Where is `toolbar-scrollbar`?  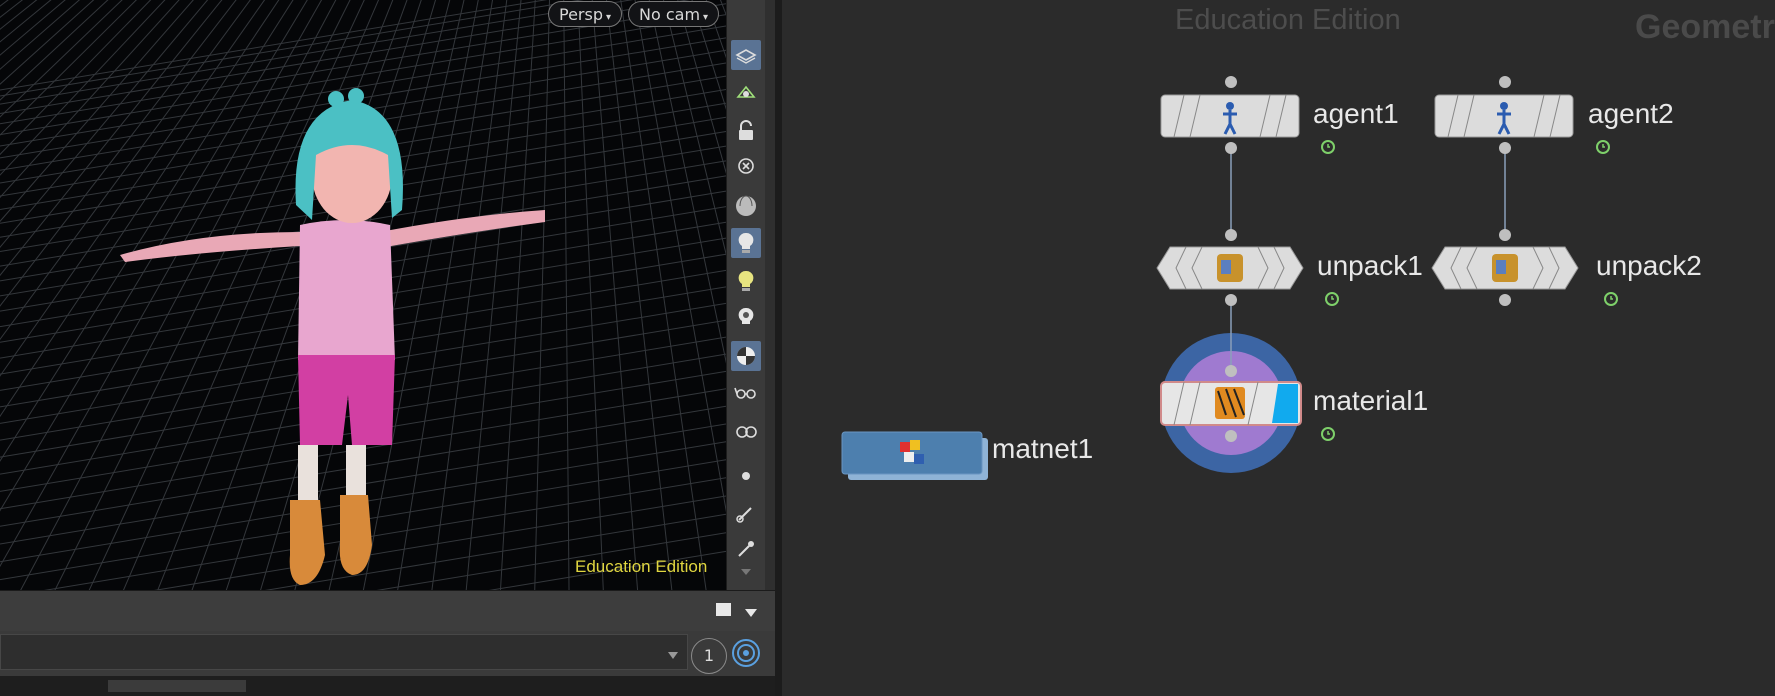
toolbar-scrollbar is located at coordinates (770, 295).